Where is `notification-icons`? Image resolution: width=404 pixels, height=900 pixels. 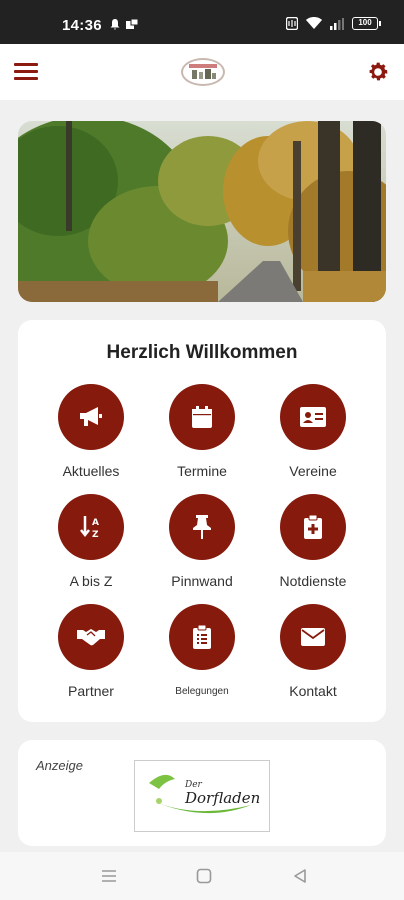
notification-icons is located at coordinates (124, 24).